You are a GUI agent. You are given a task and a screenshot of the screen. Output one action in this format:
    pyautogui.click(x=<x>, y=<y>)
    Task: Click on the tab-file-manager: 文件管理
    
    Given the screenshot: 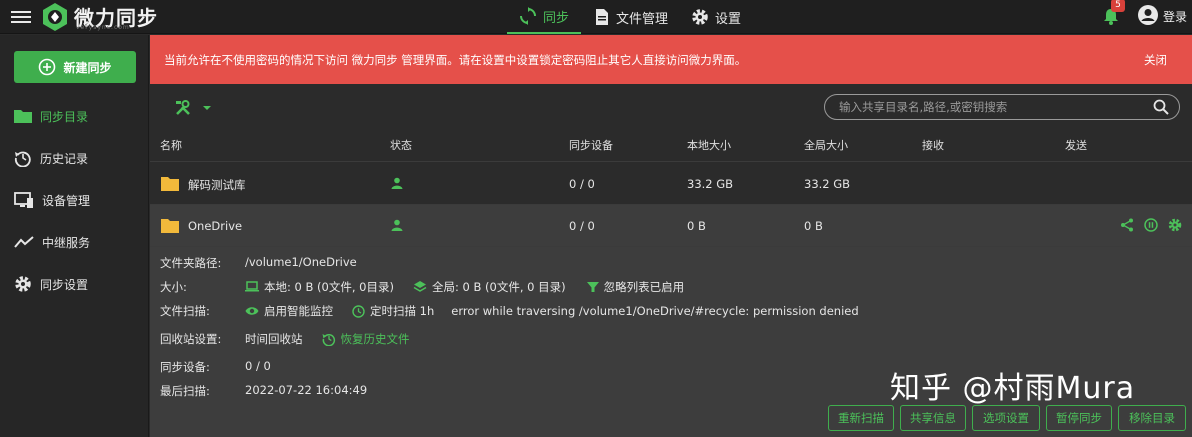 What is the action you would take?
    pyautogui.click(x=631, y=17)
    